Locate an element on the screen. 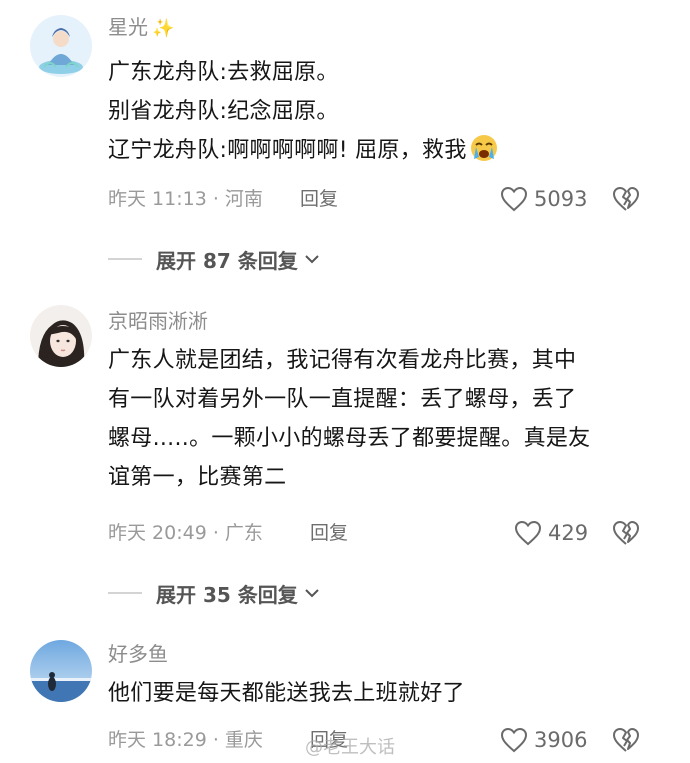 The height and width of the screenshot is (763, 690). comment-body: 他们要是每天都能送我去上班就好了 is located at coordinates (388, 693).